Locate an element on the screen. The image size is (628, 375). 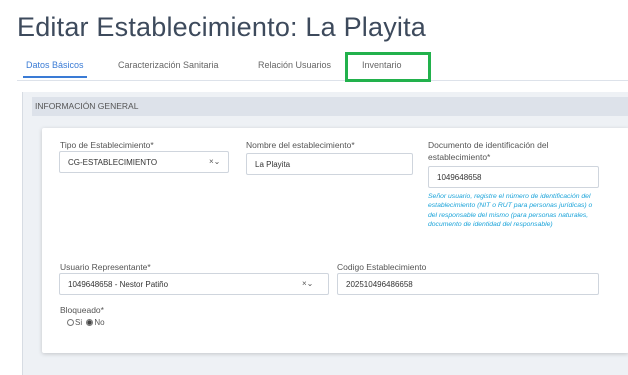
usuario-value: 1049648658 - Nestor Patiño is located at coordinates (118, 284).